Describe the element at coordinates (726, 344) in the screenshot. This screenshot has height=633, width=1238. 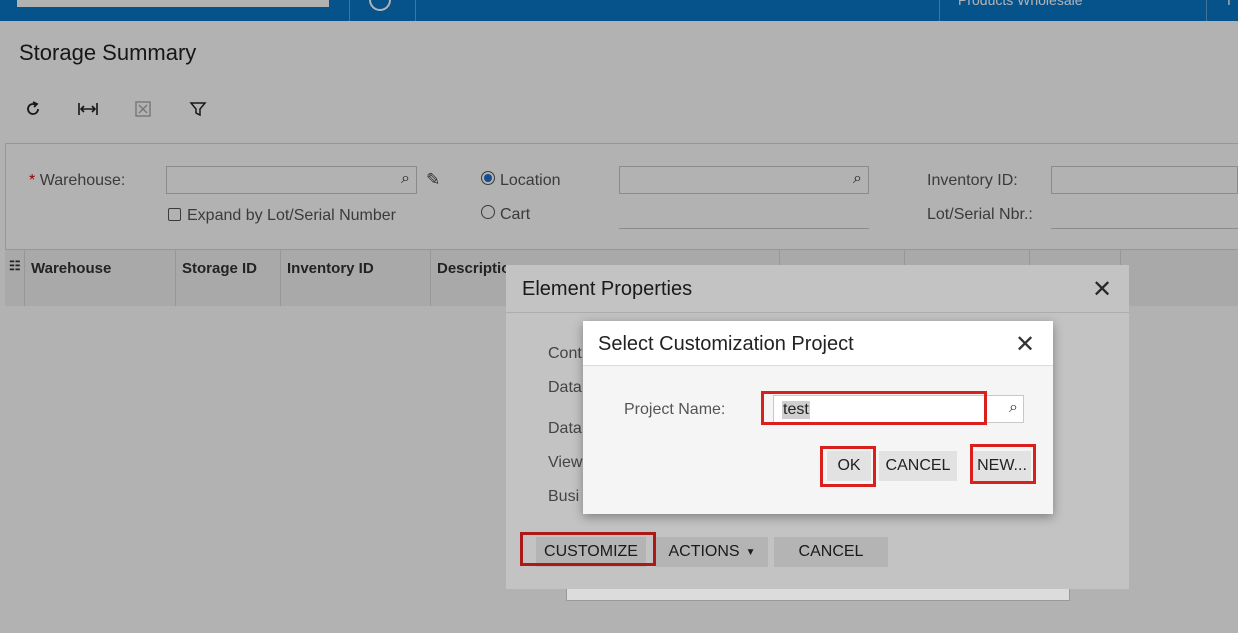
I see `dialog-title: Select Customization Project` at that location.